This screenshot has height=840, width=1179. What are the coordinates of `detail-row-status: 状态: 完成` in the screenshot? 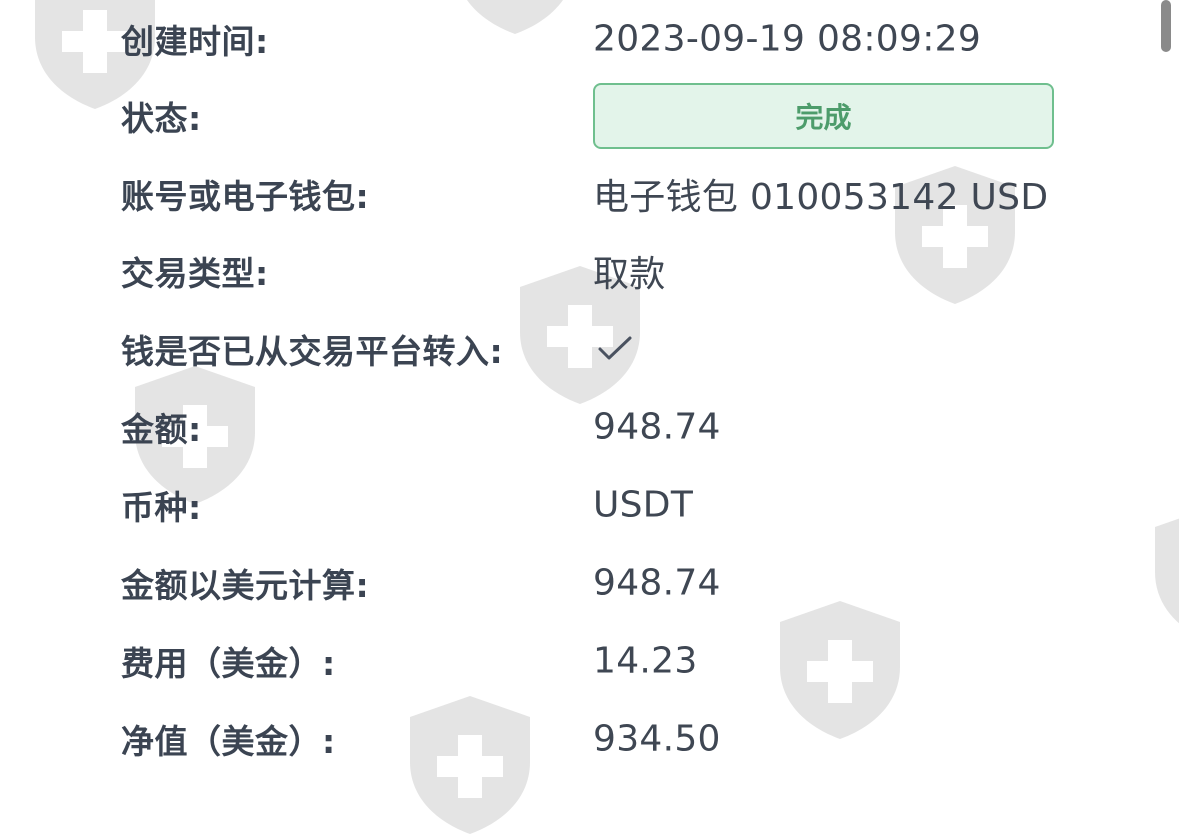 It's located at (589, 116).